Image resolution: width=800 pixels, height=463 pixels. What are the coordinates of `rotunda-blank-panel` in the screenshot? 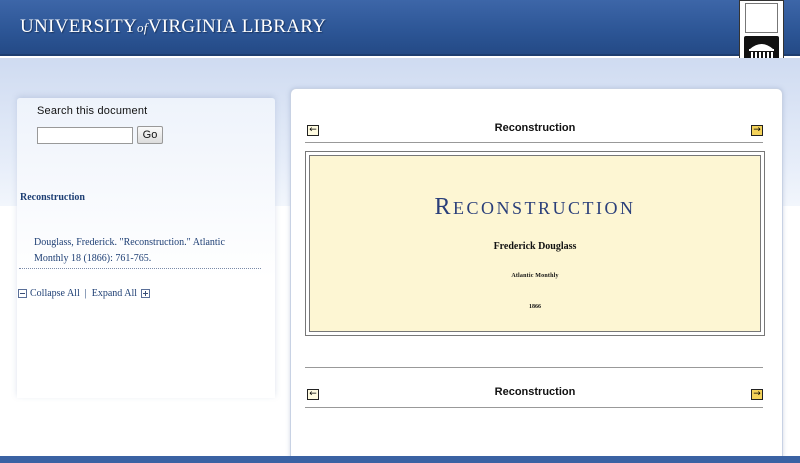 It's located at (761, 18).